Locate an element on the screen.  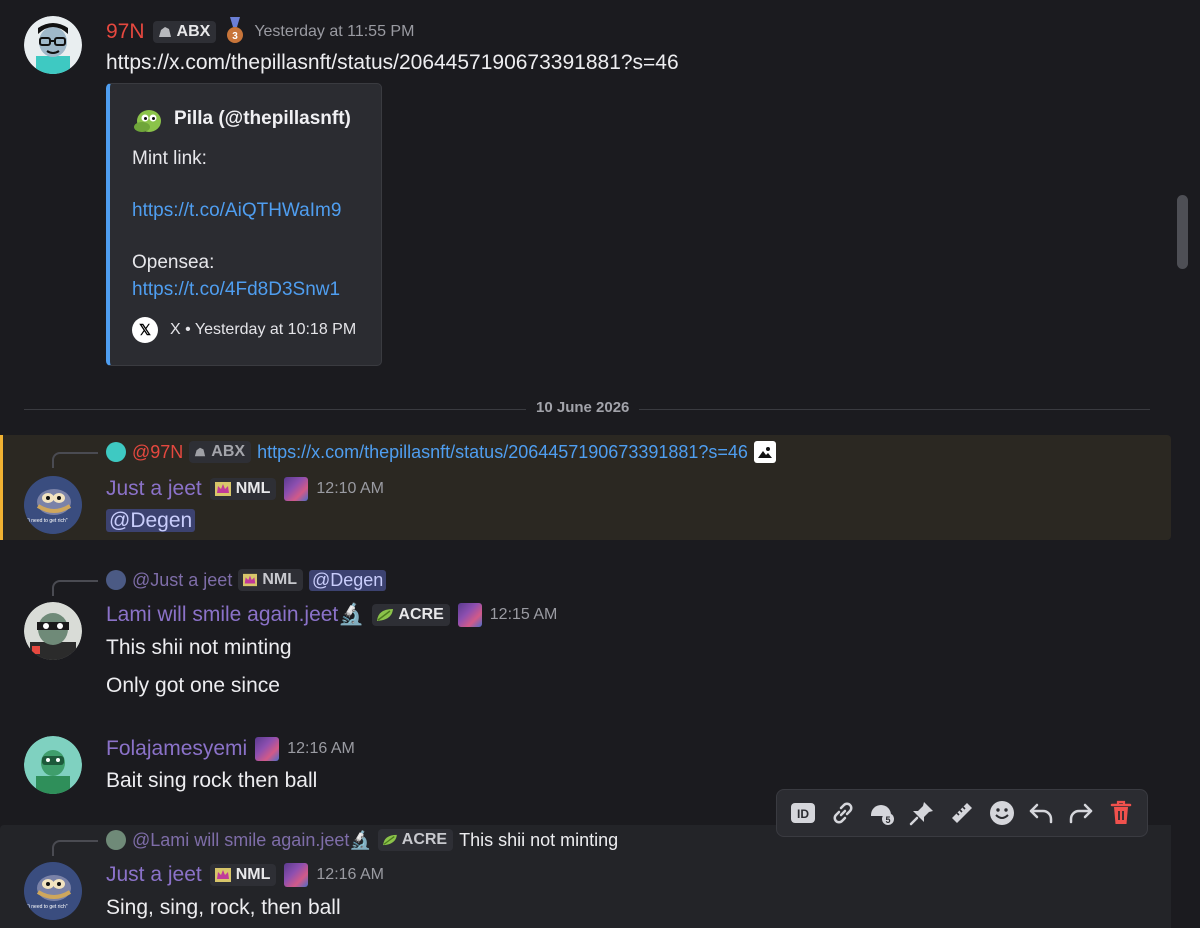
pin-button is located at coordinates (922, 813).